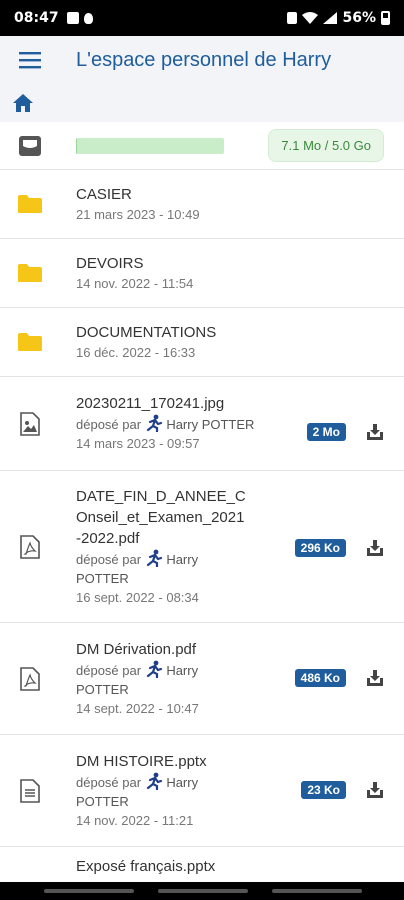 This screenshot has width=404, height=900. What do you see at coordinates (150, 145) in the screenshot?
I see `storage-quota-bar` at bounding box center [150, 145].